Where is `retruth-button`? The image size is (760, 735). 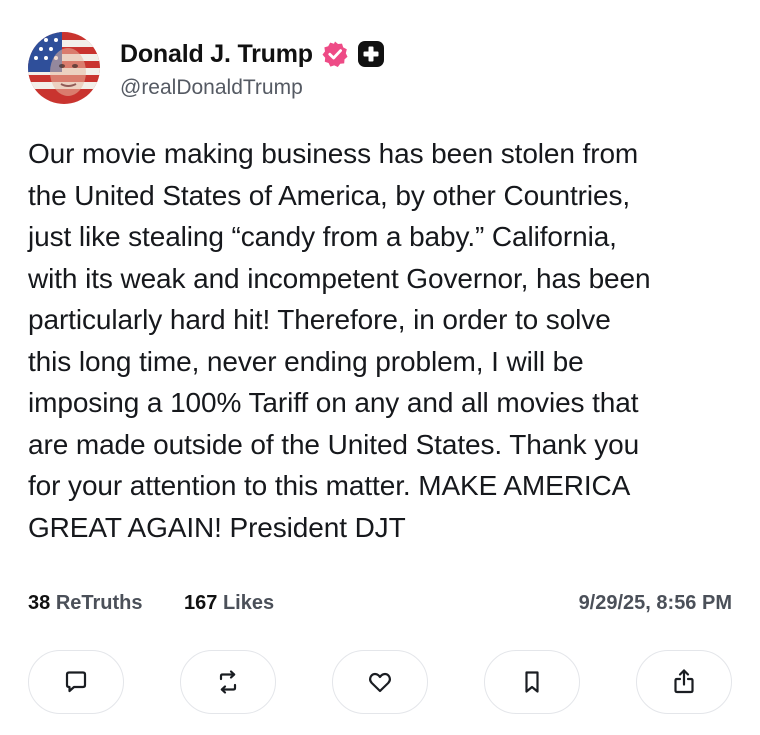 retruth-button is located at coordinates (228, 682).